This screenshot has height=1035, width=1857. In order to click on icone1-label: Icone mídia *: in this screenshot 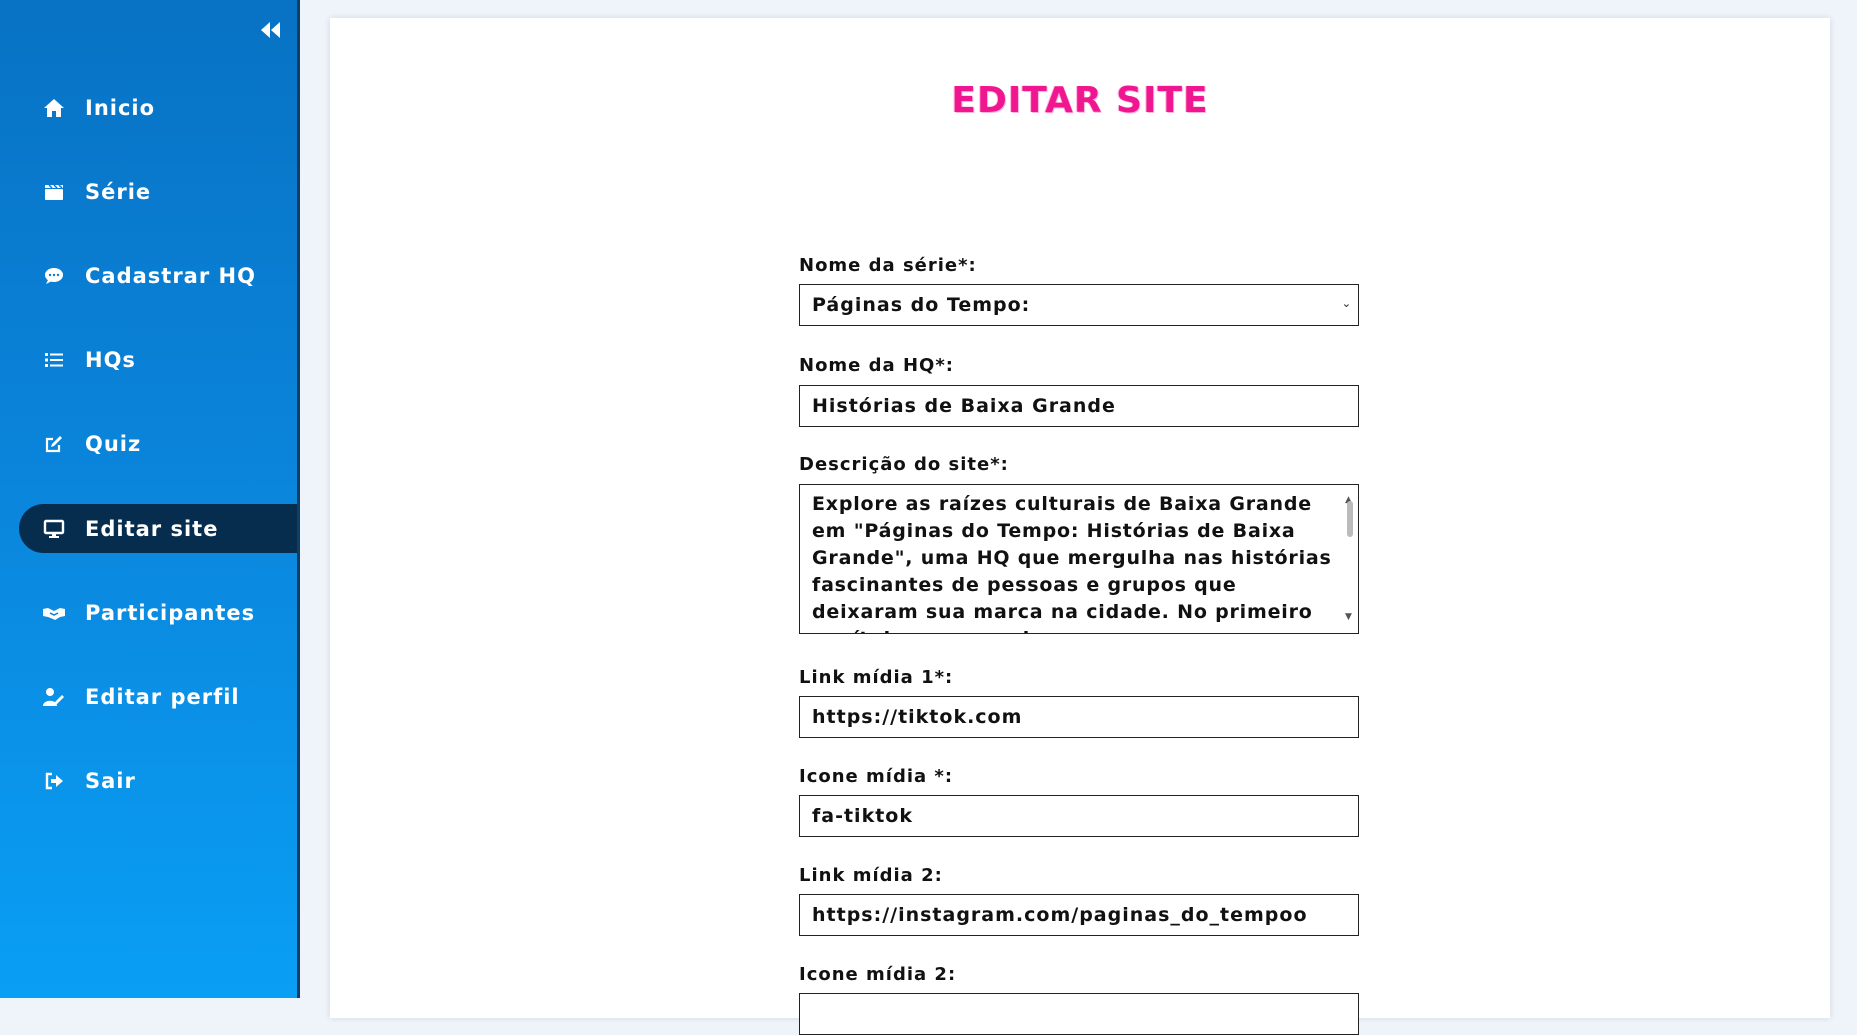, I will do `click(876, 776)`.